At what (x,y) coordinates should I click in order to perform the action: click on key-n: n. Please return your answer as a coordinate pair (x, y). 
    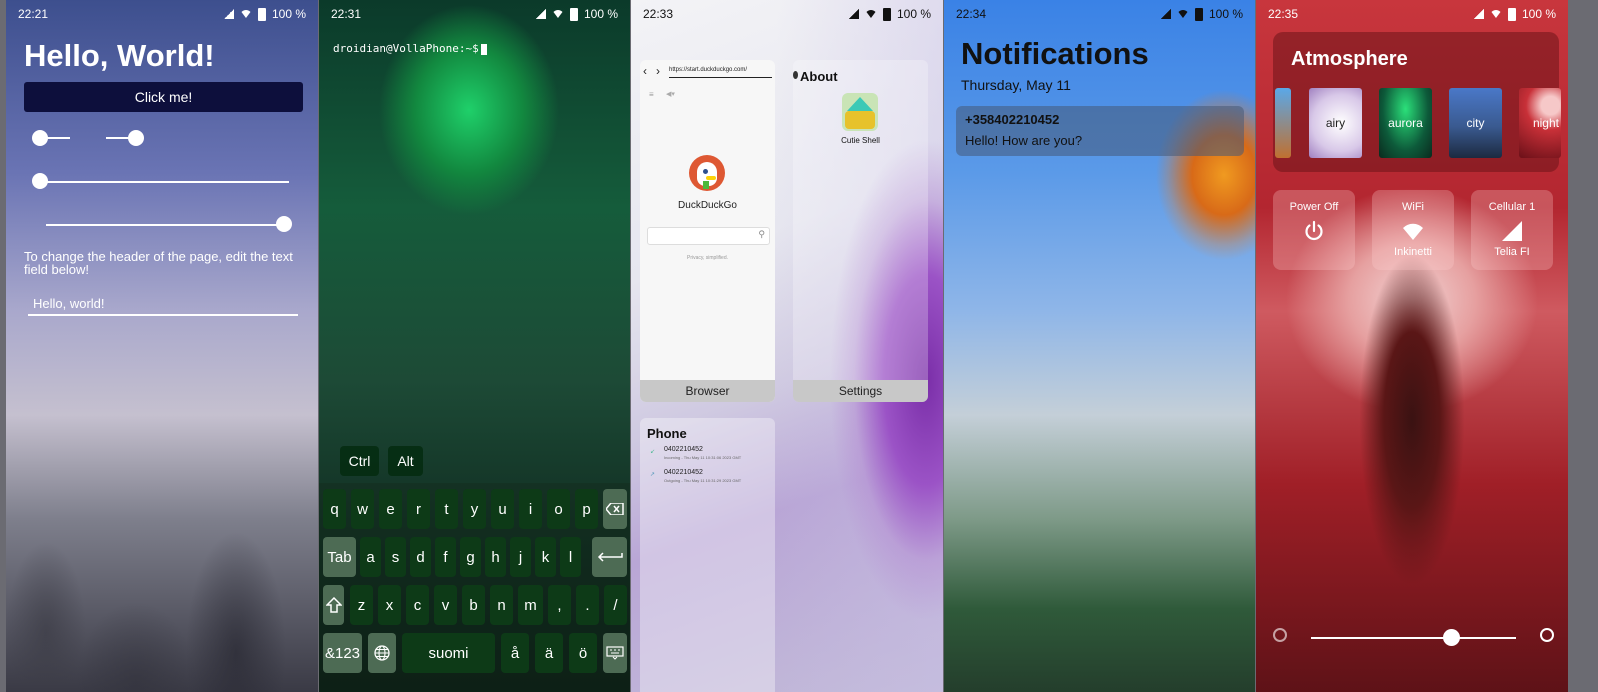
    Looking at the image, I should click on (501, 605).